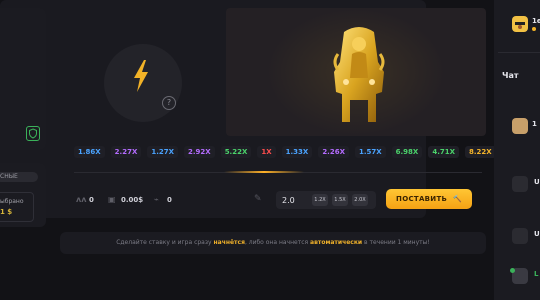 This screenshot has height=300, width=540. I want to click on multiplier-chip: 1.86X, so click(89, 152).